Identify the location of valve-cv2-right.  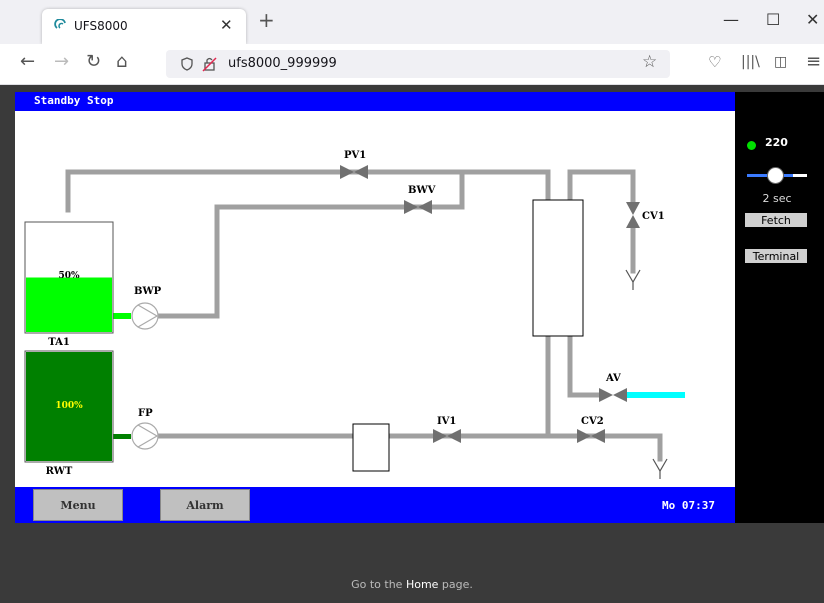
(598, 436).